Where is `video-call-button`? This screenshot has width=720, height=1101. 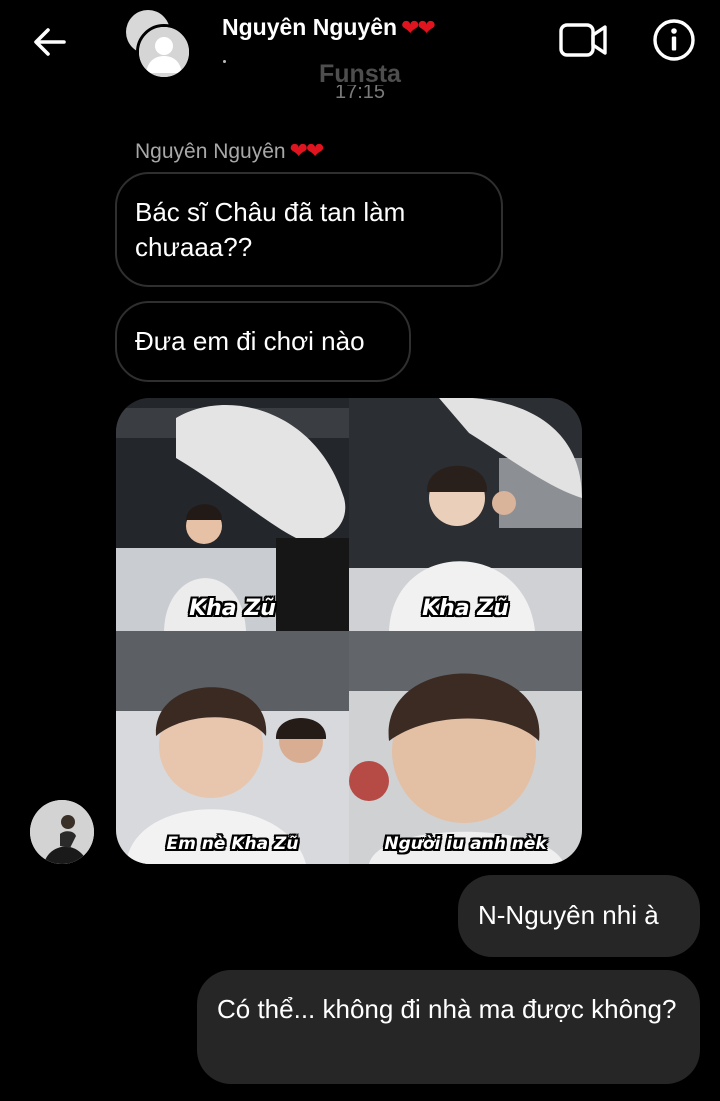
video-call-button is located at coordinates (584, 40).